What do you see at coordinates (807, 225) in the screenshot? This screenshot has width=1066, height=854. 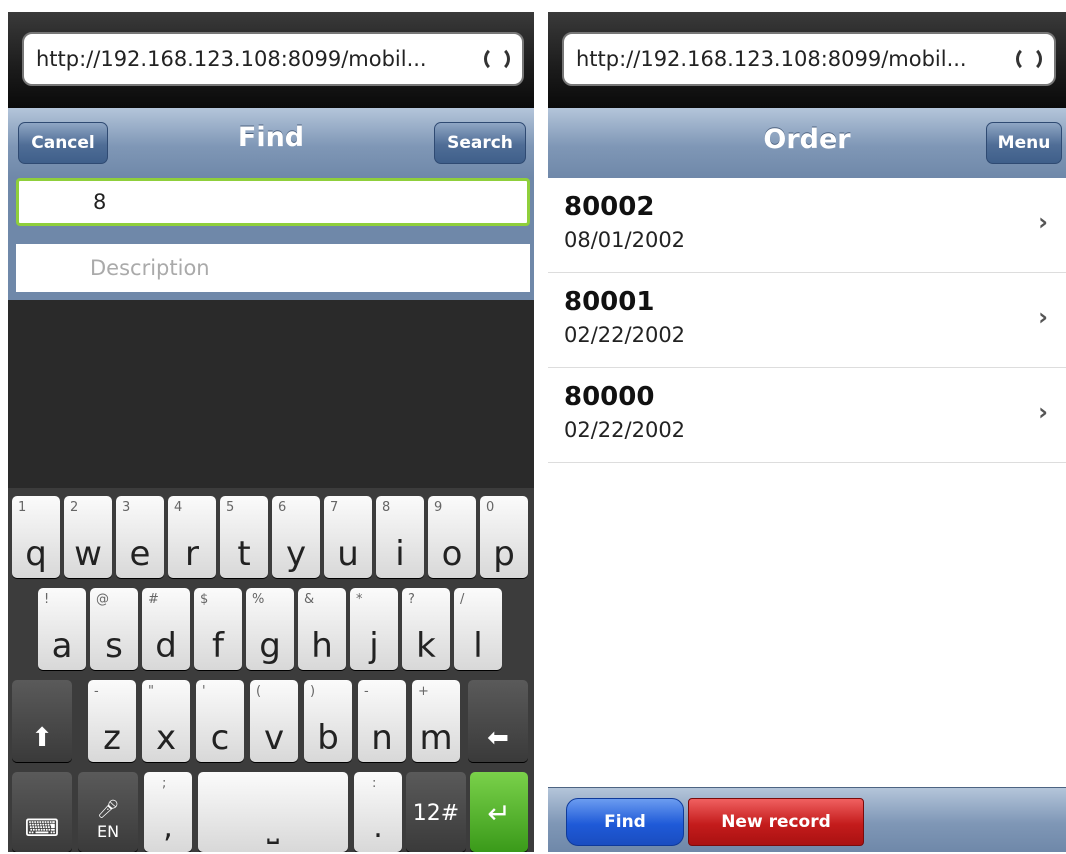 I see `list-item: 80002 08/01/2002 ›` at bounding box center [807, 225].